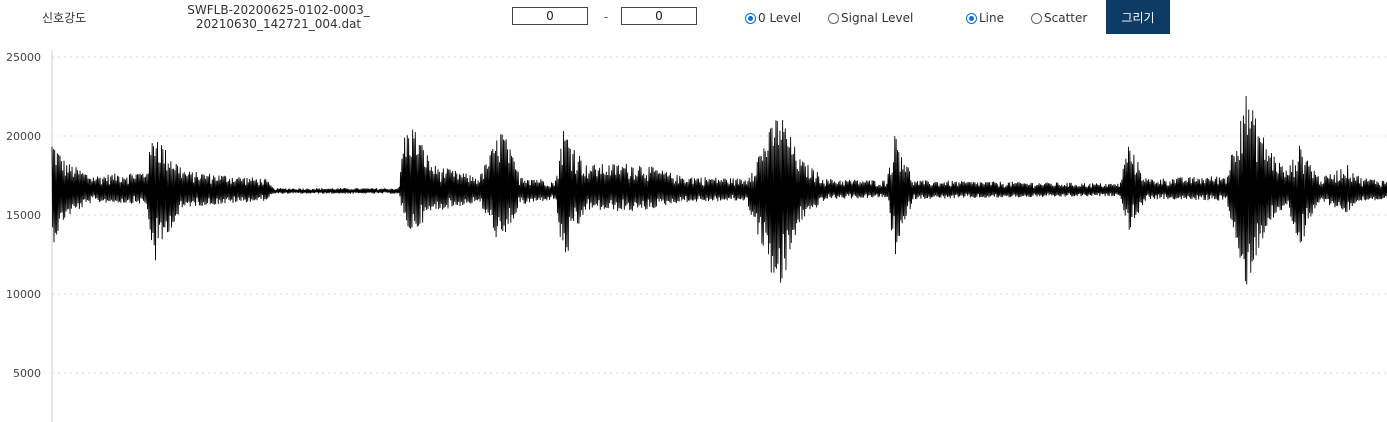  I want to click on draw-button: 그리기, so click(1138, 17).